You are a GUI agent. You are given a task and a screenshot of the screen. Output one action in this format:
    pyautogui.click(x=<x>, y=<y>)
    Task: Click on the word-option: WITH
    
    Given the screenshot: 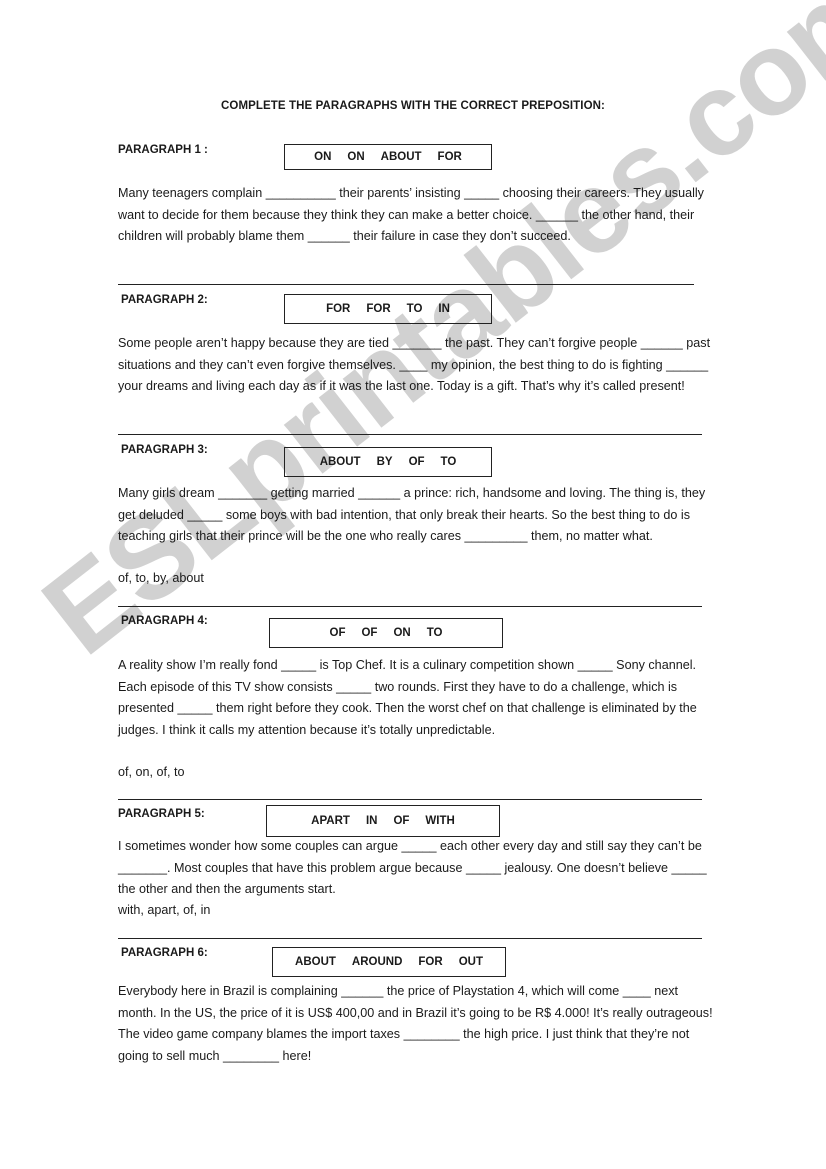 What is the action you would take?
    pyautogui.click(x=440, y=821)
    